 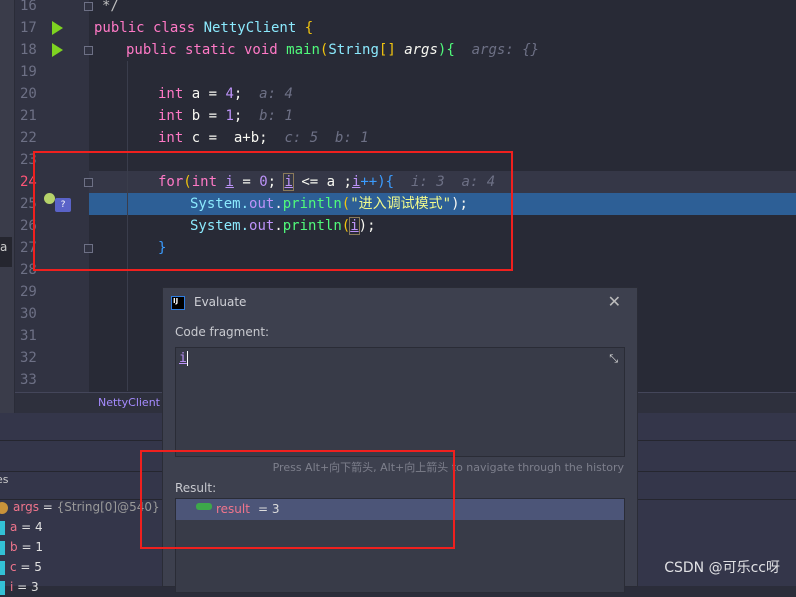 What do you see at coordinates (35, 94) in the screenshot?
I see `line-number: 20` at bounding box center [35, 94].